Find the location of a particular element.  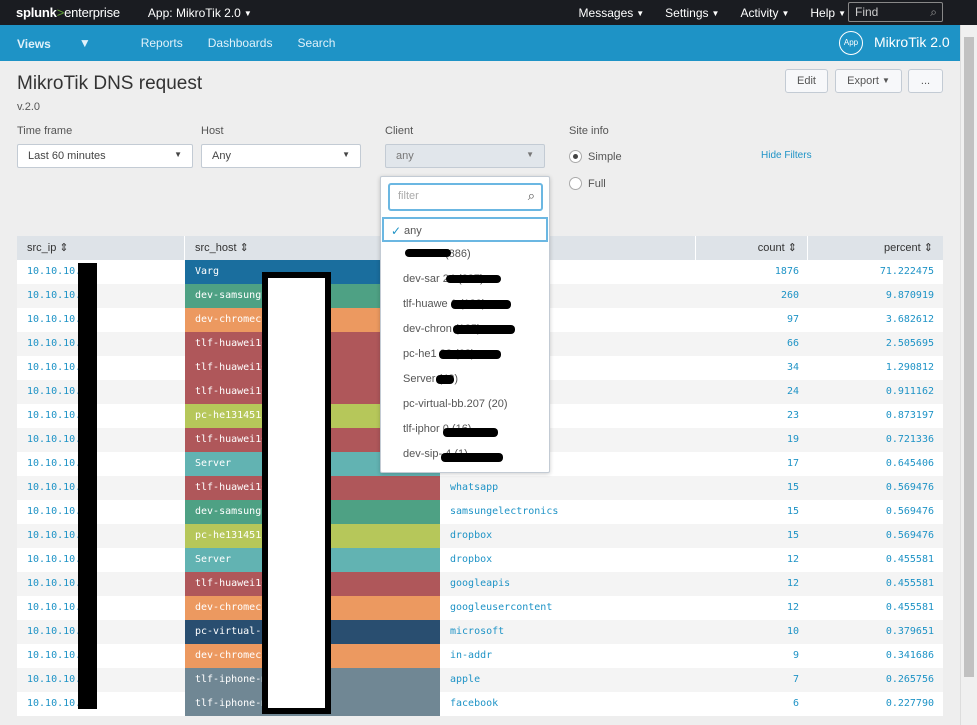

cell-domain: microsoft is located at coordinates (472, 632).